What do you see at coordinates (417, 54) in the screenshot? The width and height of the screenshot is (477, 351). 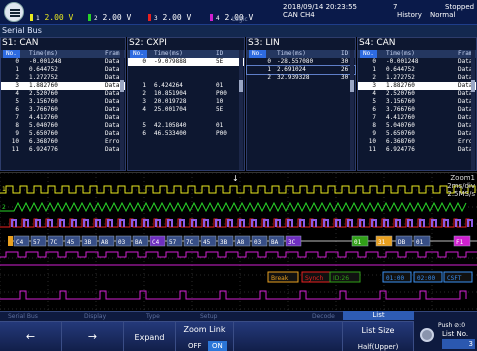 I see `list-header: No. Time(ms) Fram` at bounding box center [417, 54].